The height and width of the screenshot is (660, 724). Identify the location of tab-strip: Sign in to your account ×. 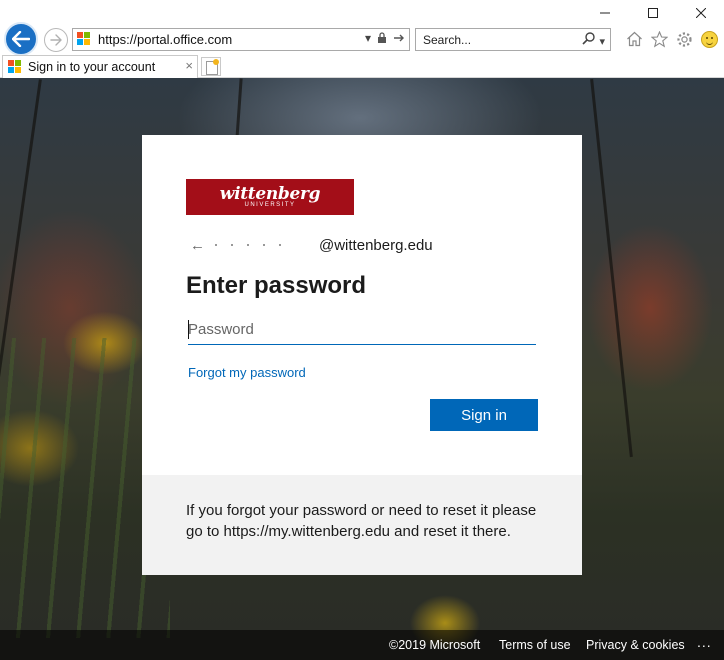
(362, 66).